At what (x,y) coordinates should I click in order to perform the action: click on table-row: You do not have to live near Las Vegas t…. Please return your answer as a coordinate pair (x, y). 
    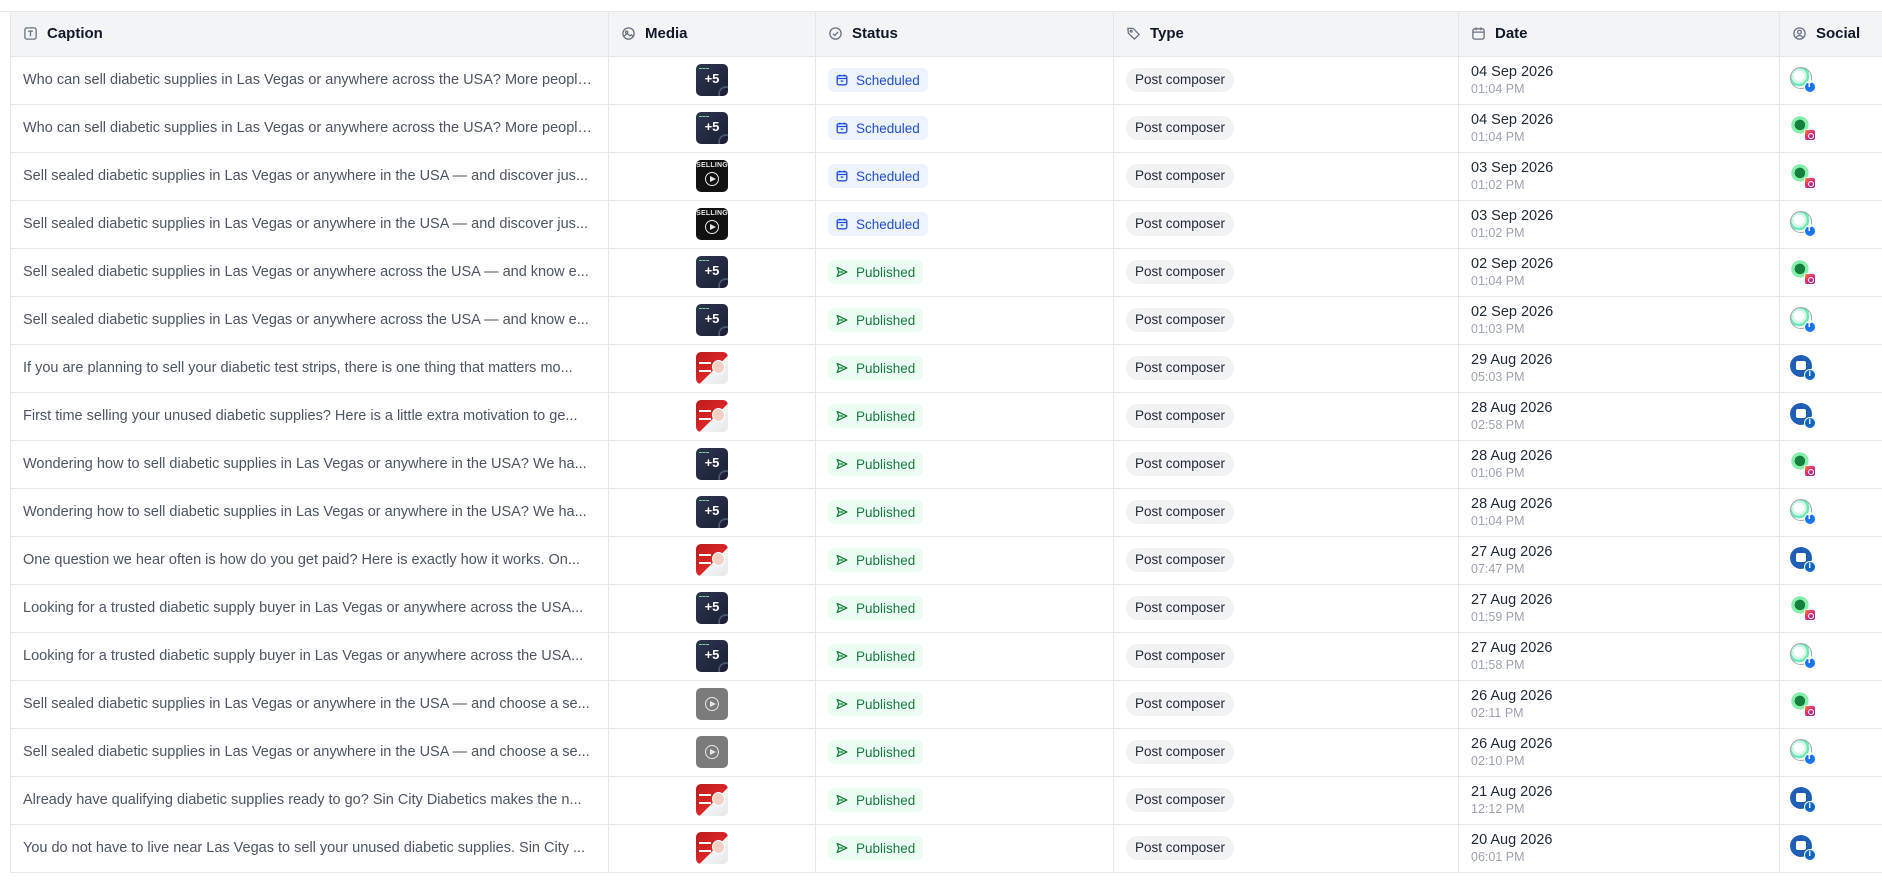
    Looking at the image, I should click on (946, 848).